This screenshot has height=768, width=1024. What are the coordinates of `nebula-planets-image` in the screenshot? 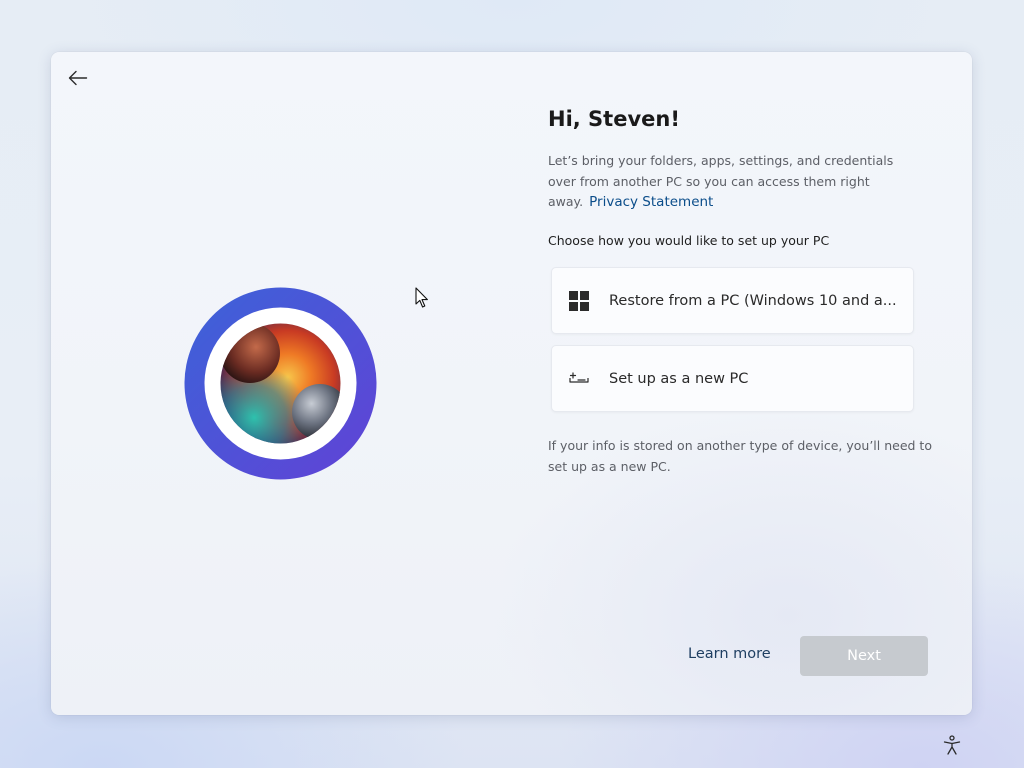 It's located at (280, 383).